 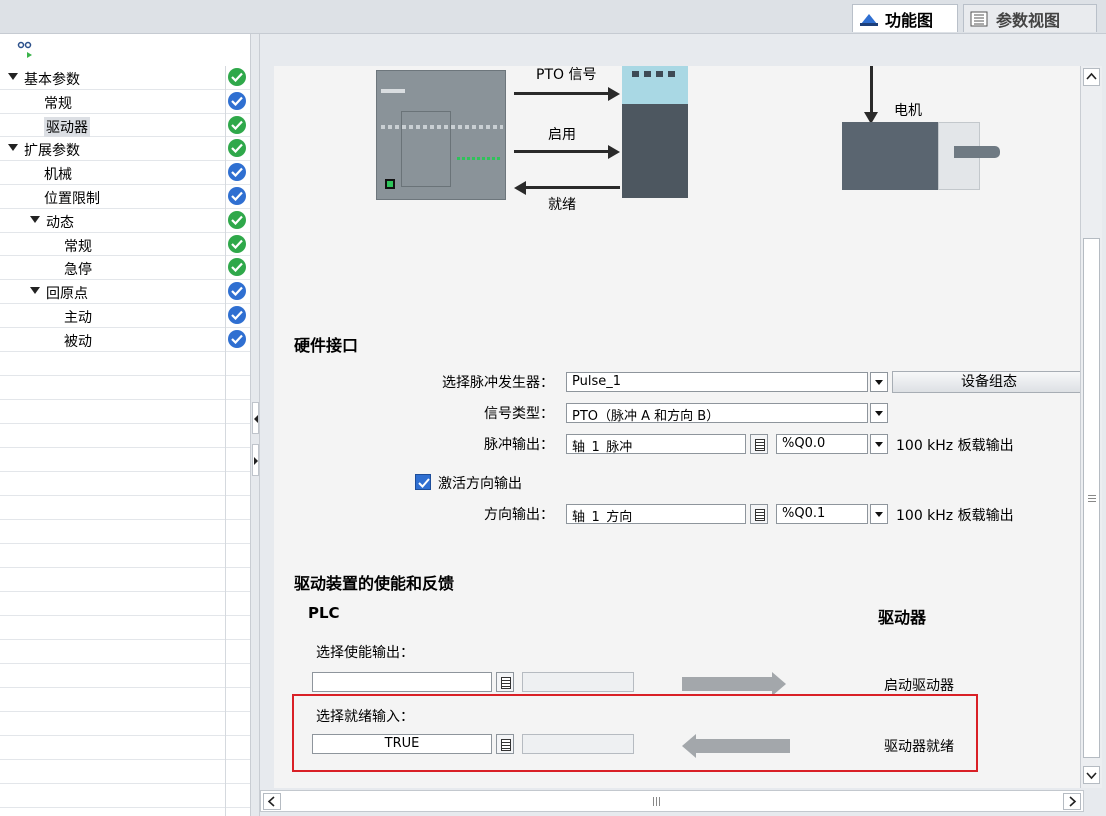 I want to click on signal-type-select: PTO（脉冲 A 和方向 B）, so click(x=717, y=413).